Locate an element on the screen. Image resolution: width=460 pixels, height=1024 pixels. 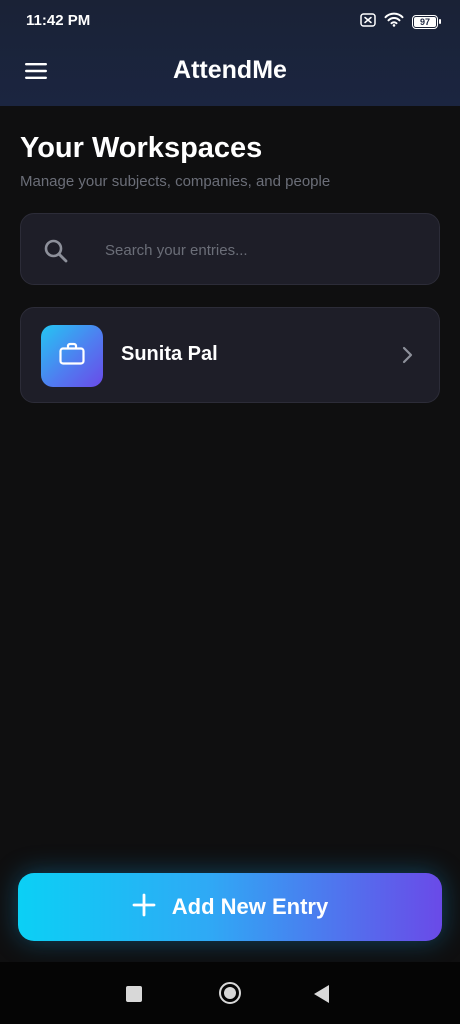
back-button is located at coordinates (321, 994).